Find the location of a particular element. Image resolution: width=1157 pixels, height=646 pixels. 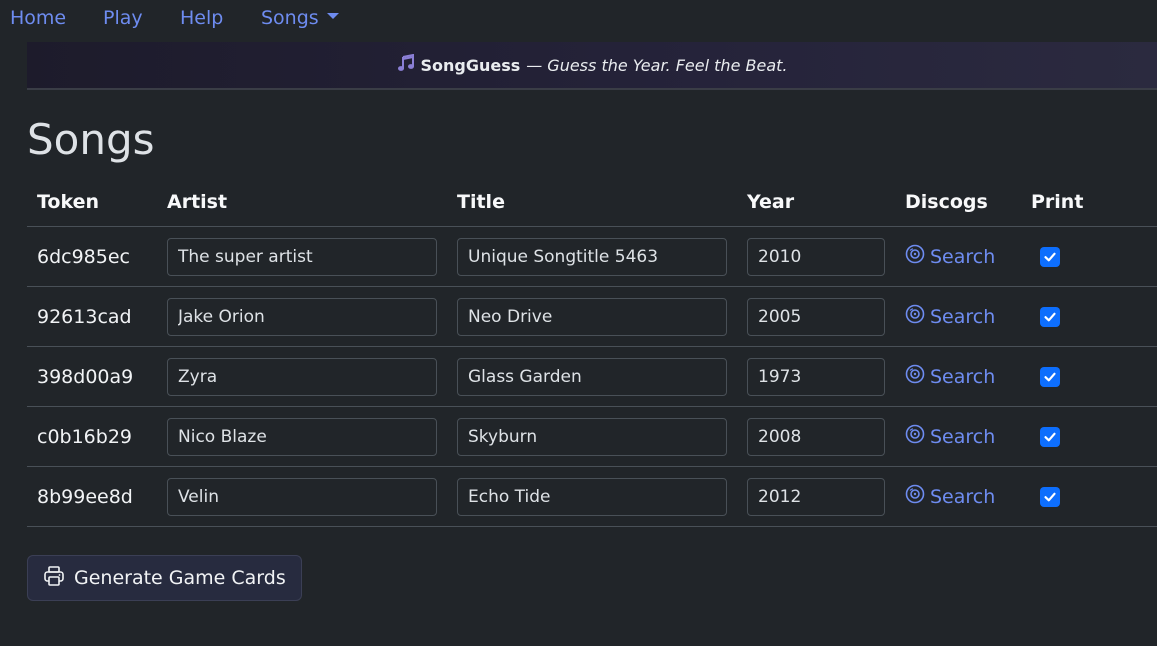

generate-button-label: Generate Game Cards is located at coordinates (180, 578).